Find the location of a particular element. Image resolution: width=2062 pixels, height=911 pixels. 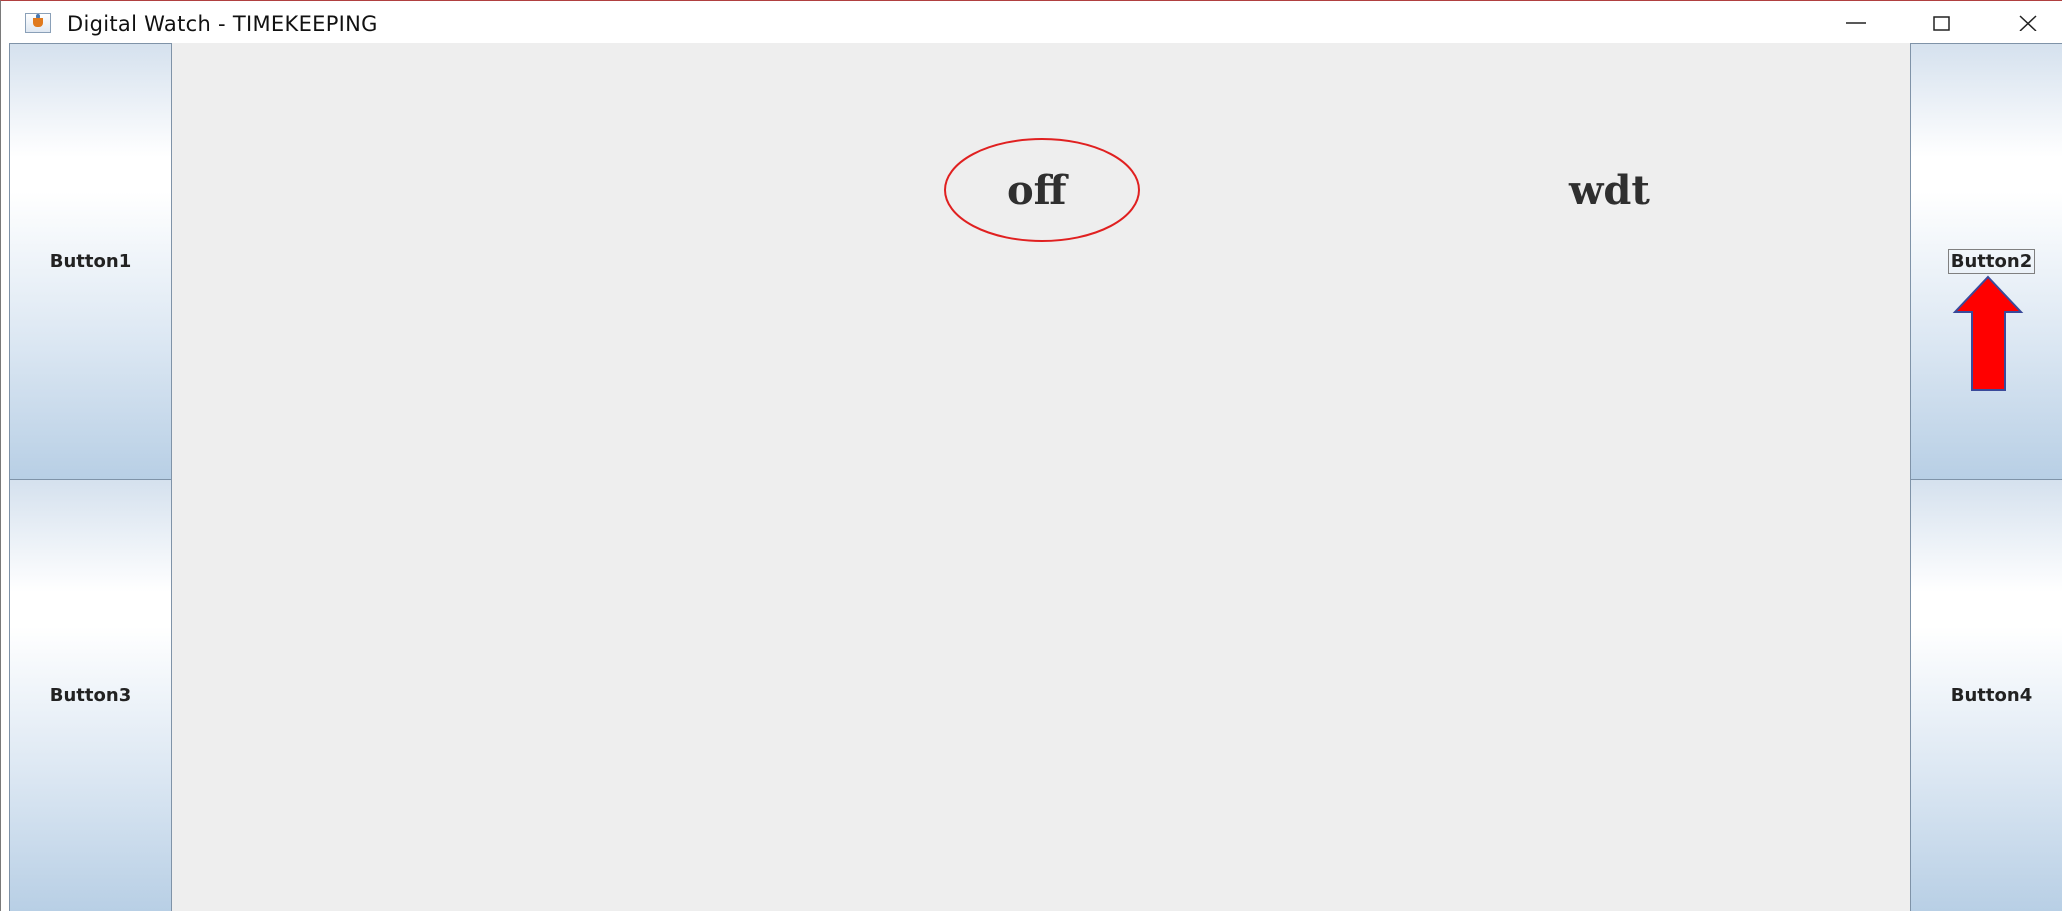

maximize-button is located at coordinates (1942, 22).